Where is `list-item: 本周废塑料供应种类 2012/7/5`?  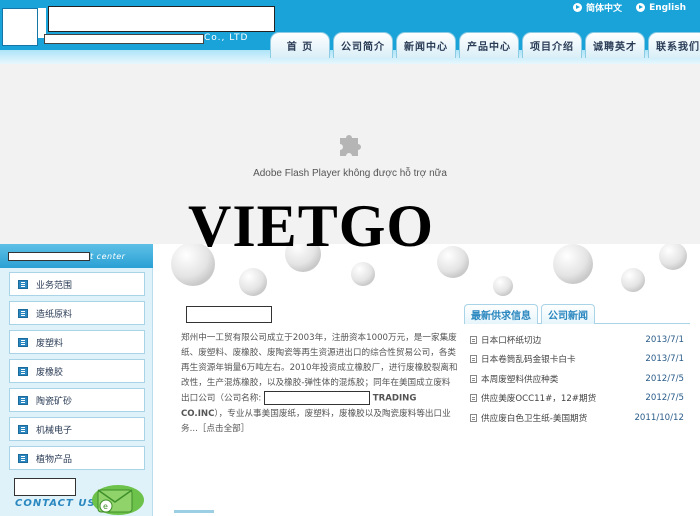 list-item: 本周废塑料供应种类 2012/7/5 is located at coordinates (577, 379).